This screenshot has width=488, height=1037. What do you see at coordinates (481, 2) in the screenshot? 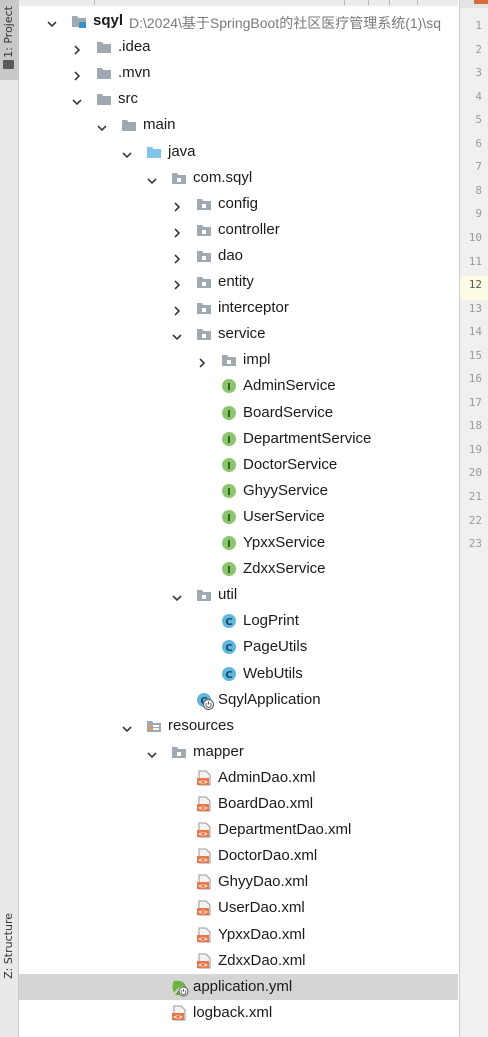
I see `editor-tab-marker` at bounding box center [481, 2].